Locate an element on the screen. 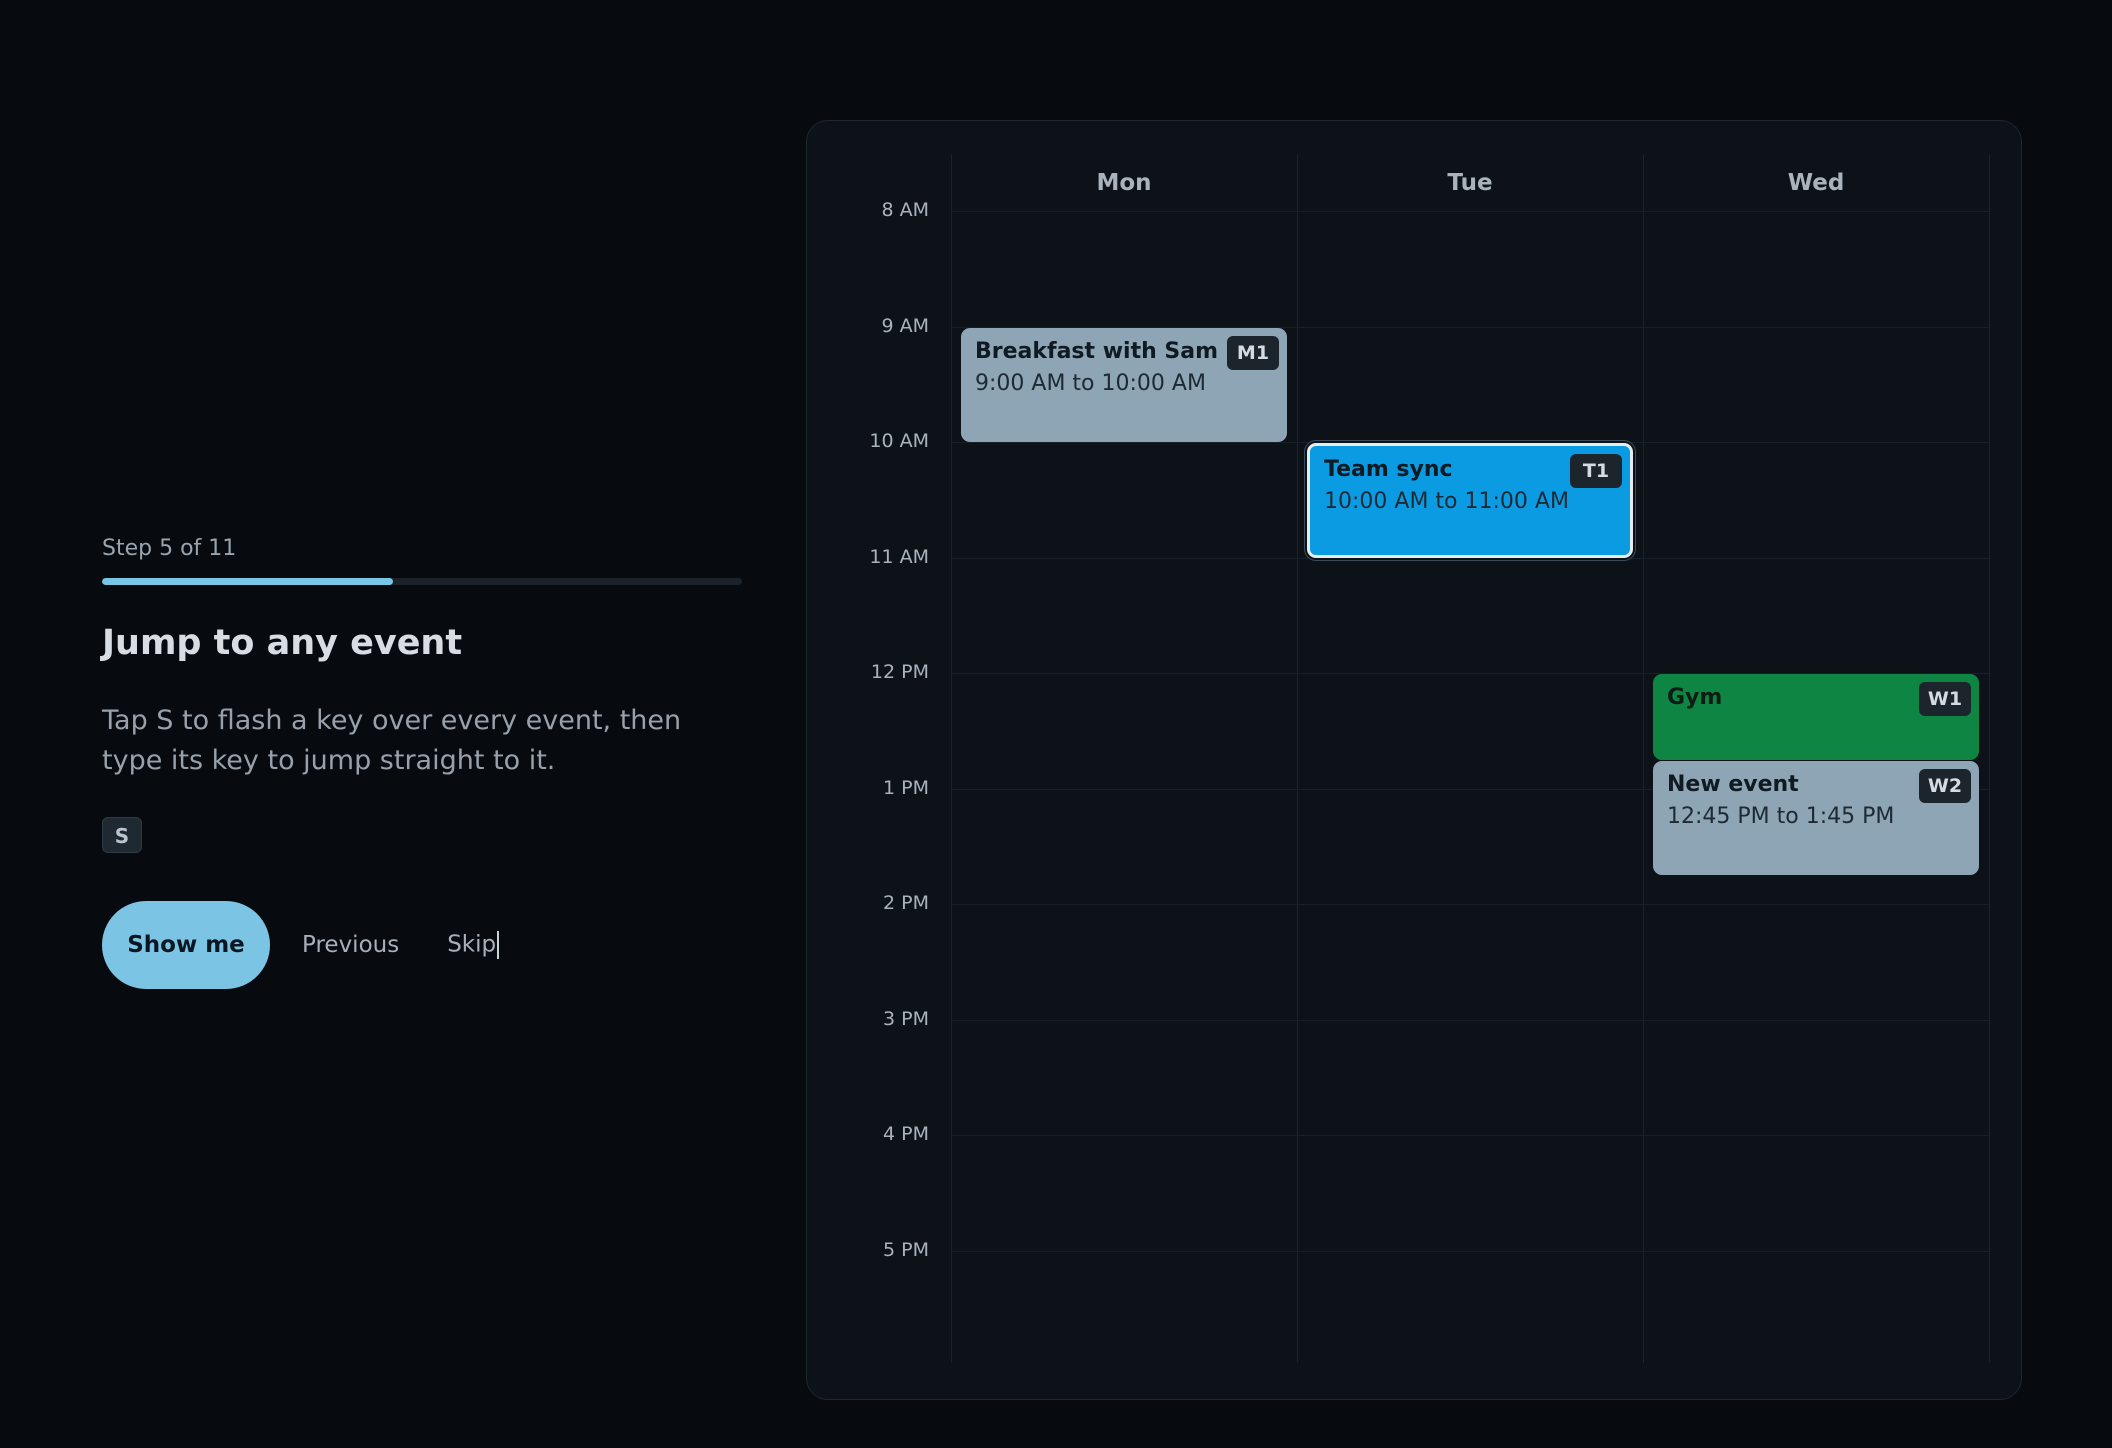 This screenshot has width=2112, height=1448. progress-bar is located at coordinates (422, 581).